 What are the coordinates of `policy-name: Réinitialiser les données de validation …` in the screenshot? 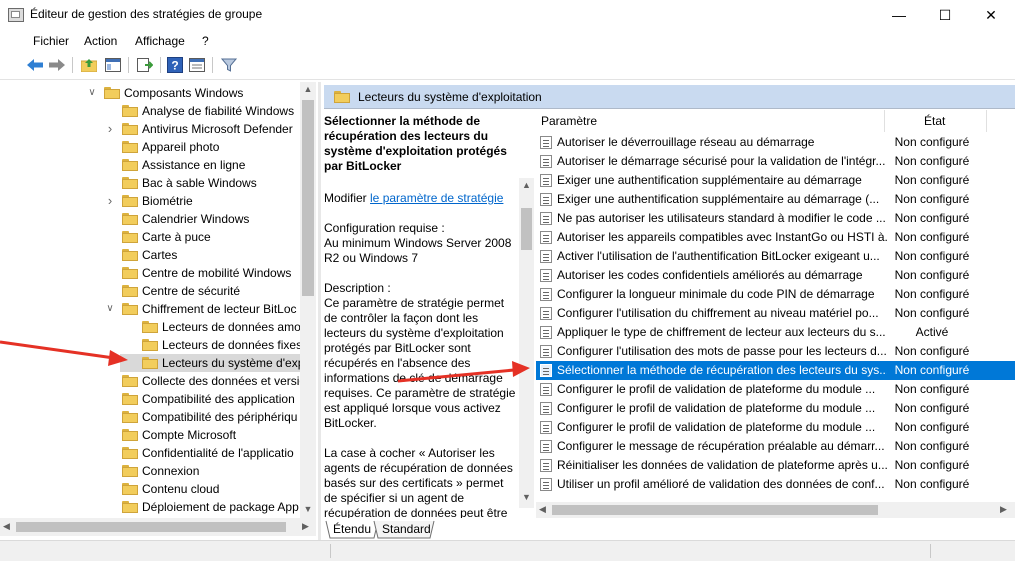 It's located at (722, 465).